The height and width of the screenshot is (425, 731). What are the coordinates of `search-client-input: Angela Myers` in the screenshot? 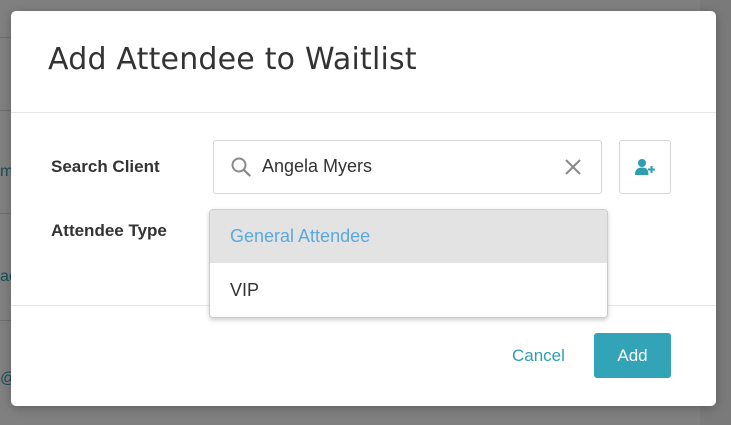 It's located at (407, 167).